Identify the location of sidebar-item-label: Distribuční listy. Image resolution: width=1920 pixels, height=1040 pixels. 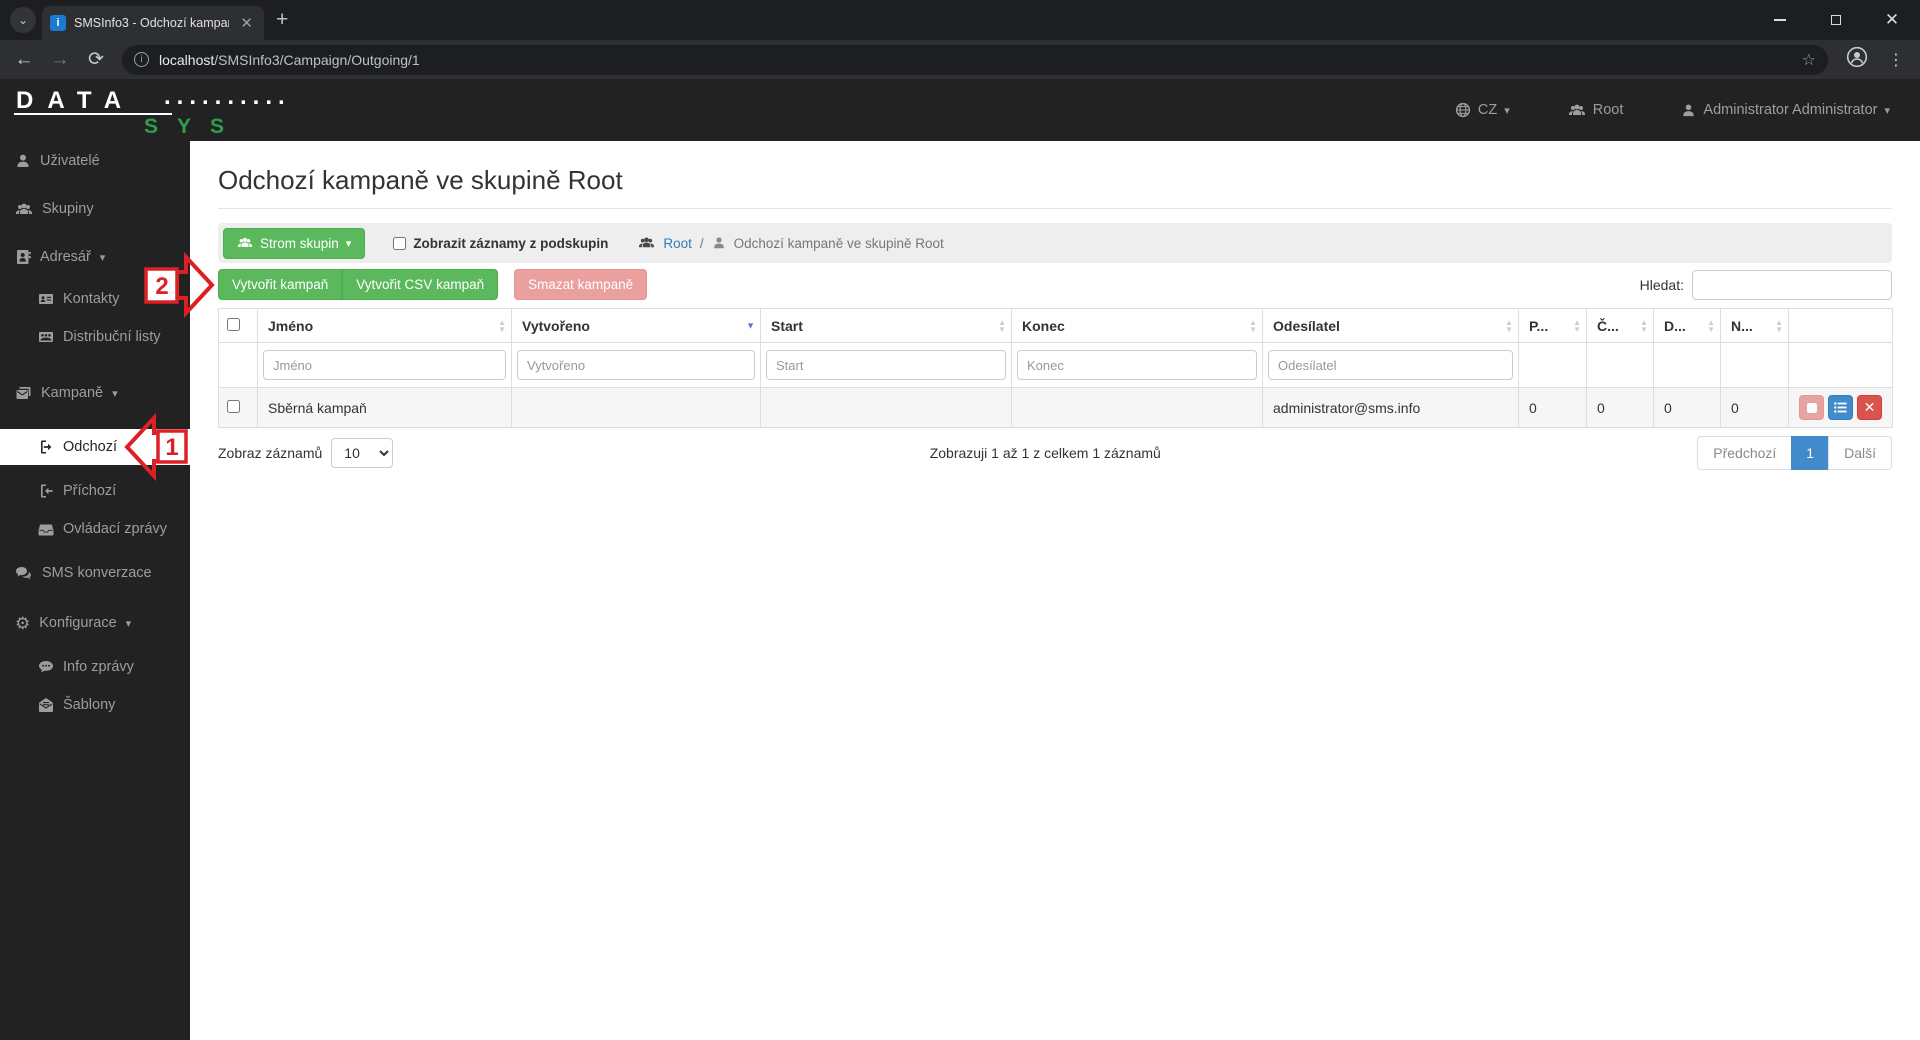
(112, 337).